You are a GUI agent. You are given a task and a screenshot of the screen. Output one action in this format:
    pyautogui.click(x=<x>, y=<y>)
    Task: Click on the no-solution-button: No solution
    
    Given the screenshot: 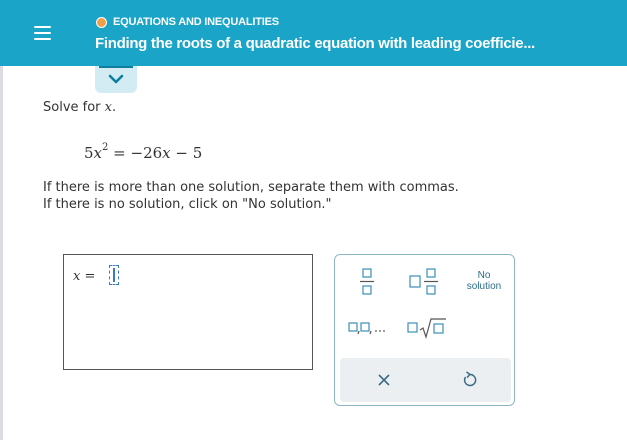 What is the action you would take?
    pyautogui.click(x=484, y=281)
    